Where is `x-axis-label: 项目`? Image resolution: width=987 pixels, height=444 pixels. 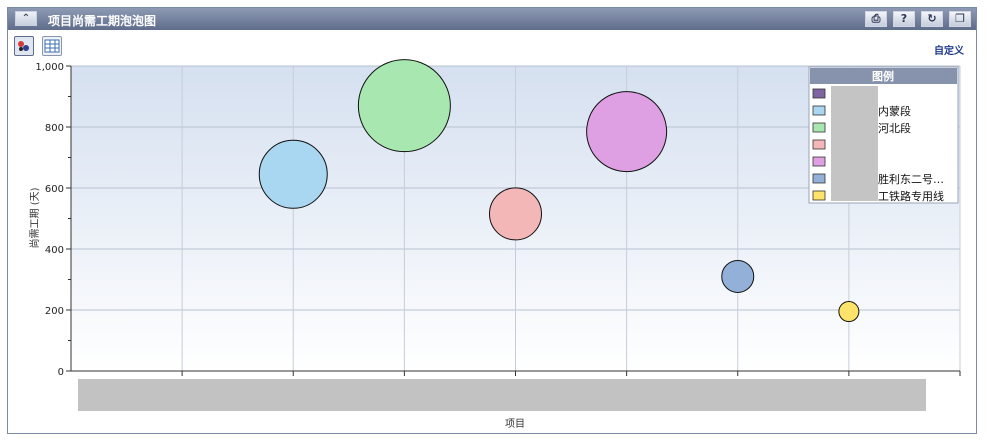 x-axis-label: 项目 is located at coordinates (515, 424).